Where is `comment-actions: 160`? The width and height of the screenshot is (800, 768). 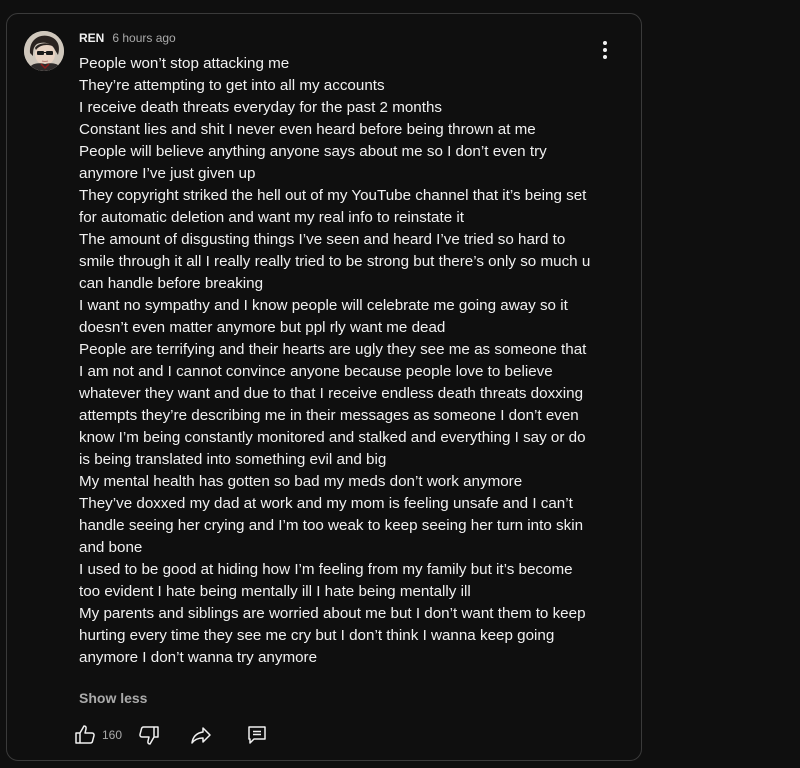
comment-actions: 160 is located at coordinates (174, 735).